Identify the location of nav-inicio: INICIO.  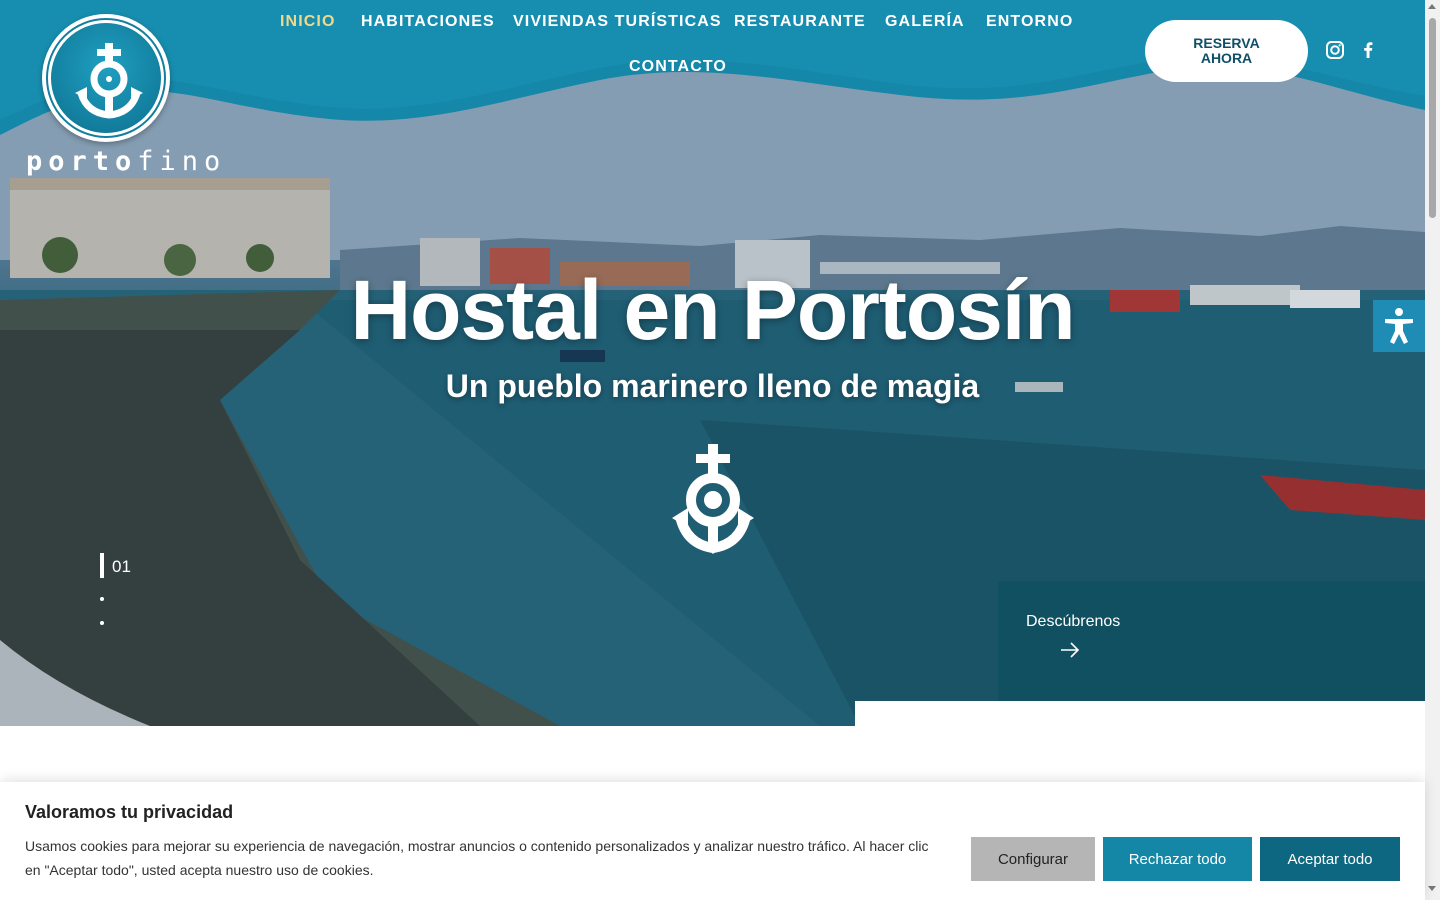
(308, 22).